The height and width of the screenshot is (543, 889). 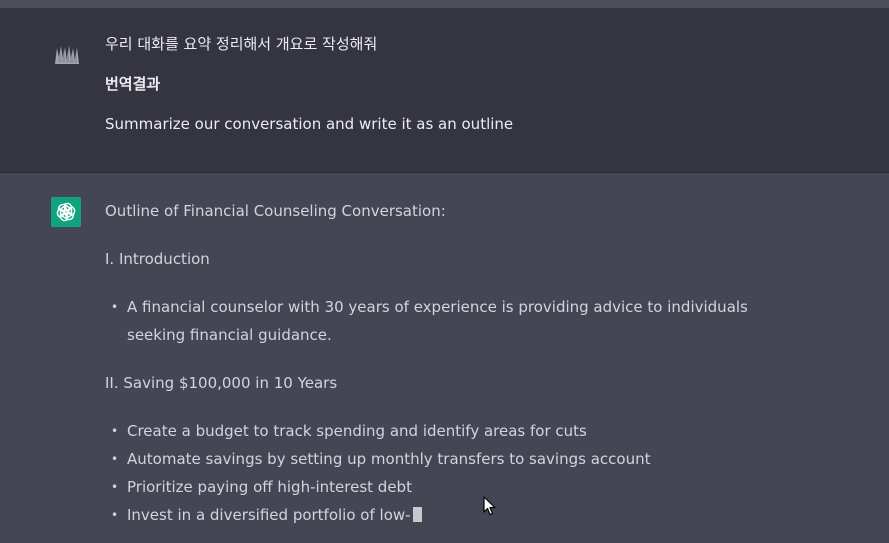 I want to click on openai-logo-icon, so click(x=66, y=212).